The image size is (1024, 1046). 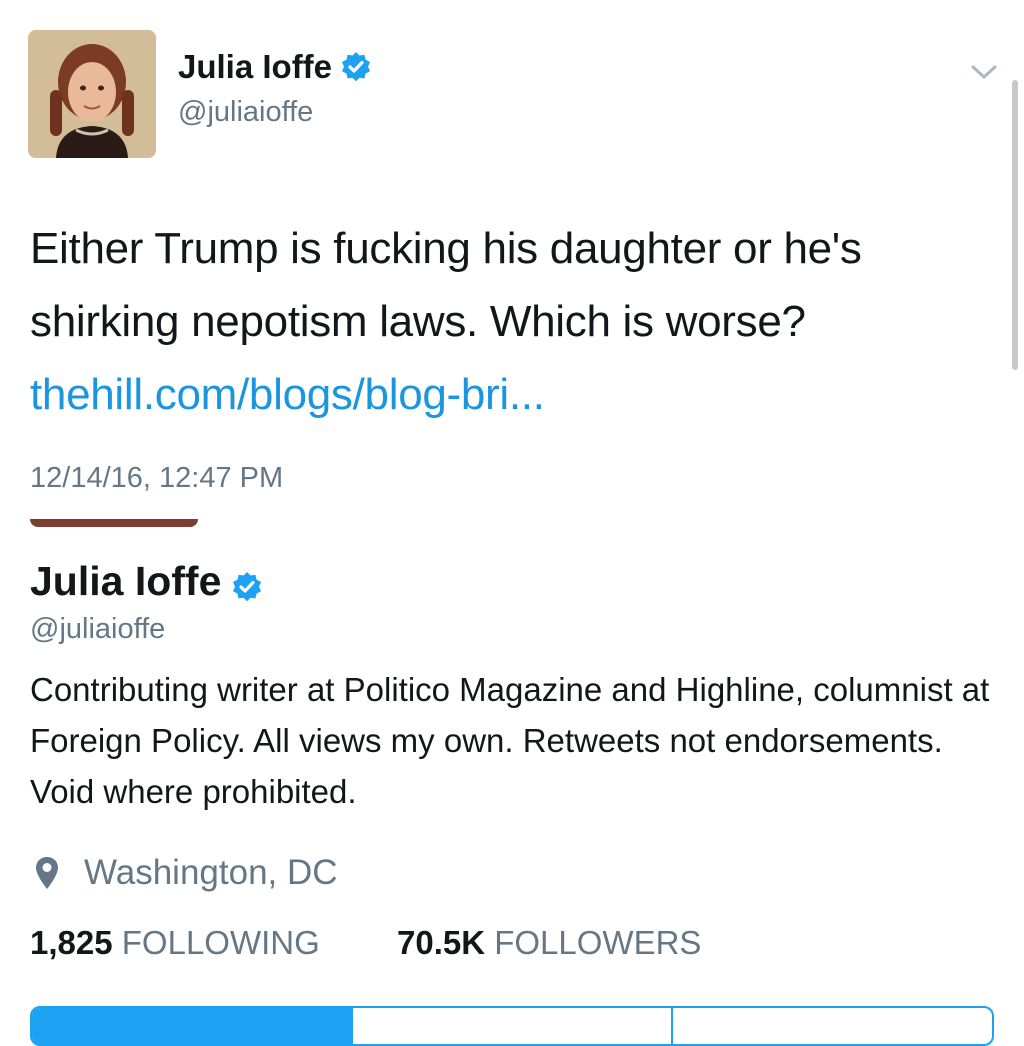 I want to click on profile-handle: @juliaioffe, so click(x=98, y=629).